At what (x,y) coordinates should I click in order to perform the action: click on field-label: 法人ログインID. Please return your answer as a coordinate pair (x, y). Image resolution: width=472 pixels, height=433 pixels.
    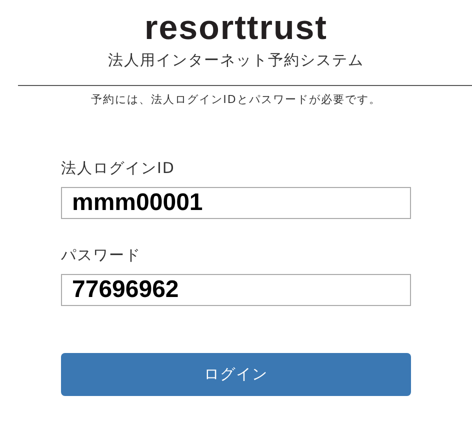
    Looking at the image, I should click on (118, 168).